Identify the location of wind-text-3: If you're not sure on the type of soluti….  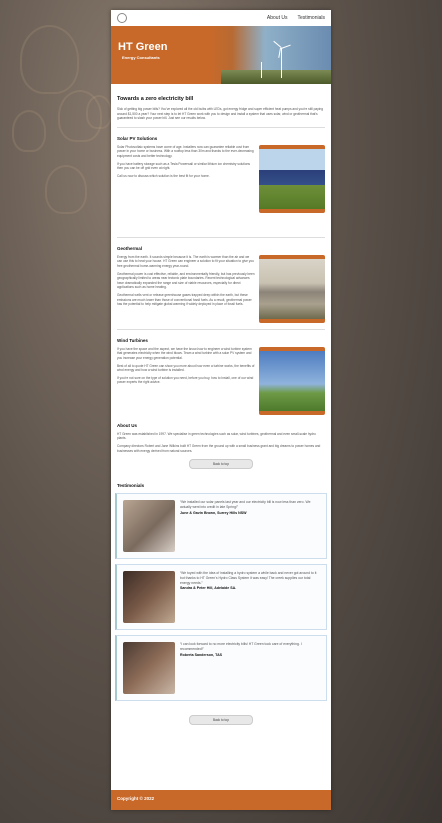
(185, 380).